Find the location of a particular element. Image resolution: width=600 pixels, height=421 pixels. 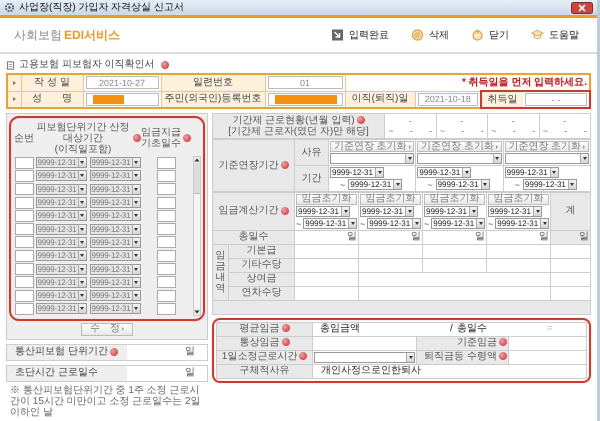

scrollbar is located at coordinates (197, 236).